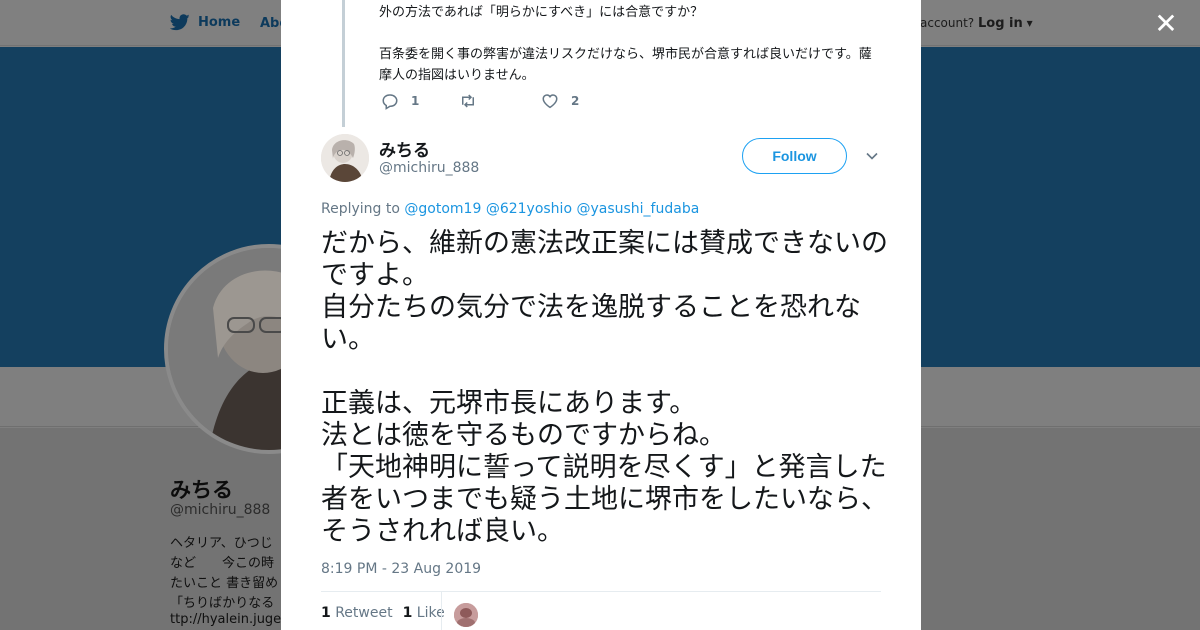  I want to click on login-prompt: account?, so click(947, 23).